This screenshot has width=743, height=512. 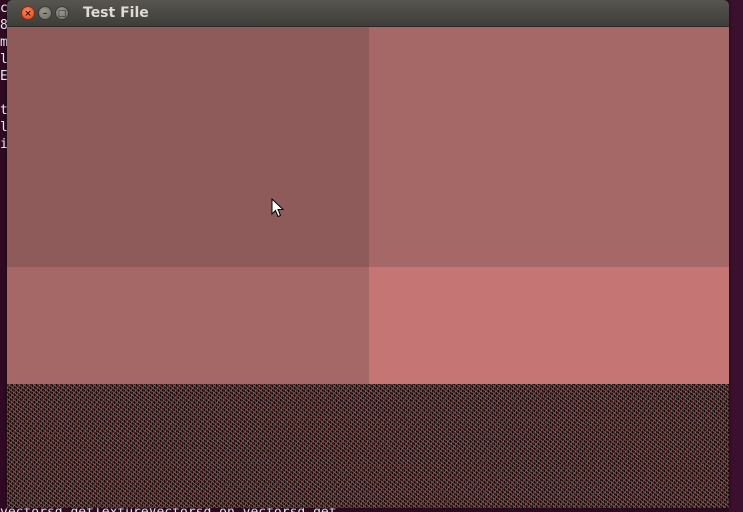 What do you see at coordinates (278, 208) in the screenshot?
I see `arrow-pointer-icon` at bounding box center [278, 208].